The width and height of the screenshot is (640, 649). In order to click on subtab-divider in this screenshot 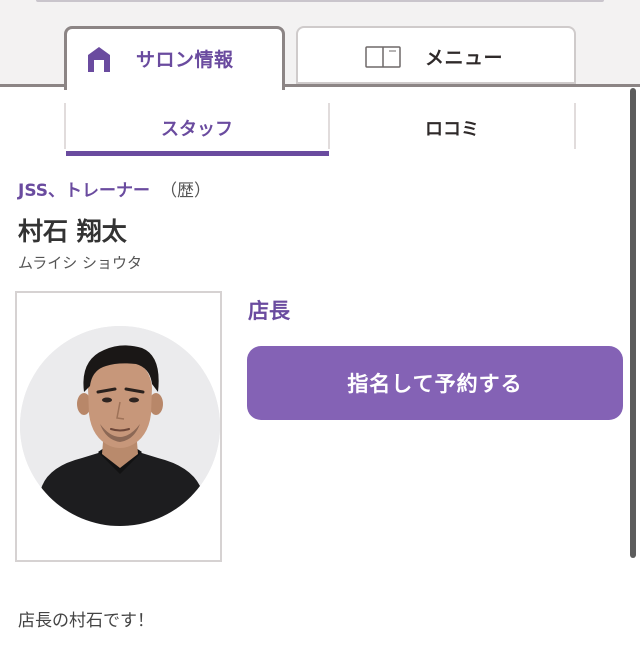, I will do `click(575, 126)`.